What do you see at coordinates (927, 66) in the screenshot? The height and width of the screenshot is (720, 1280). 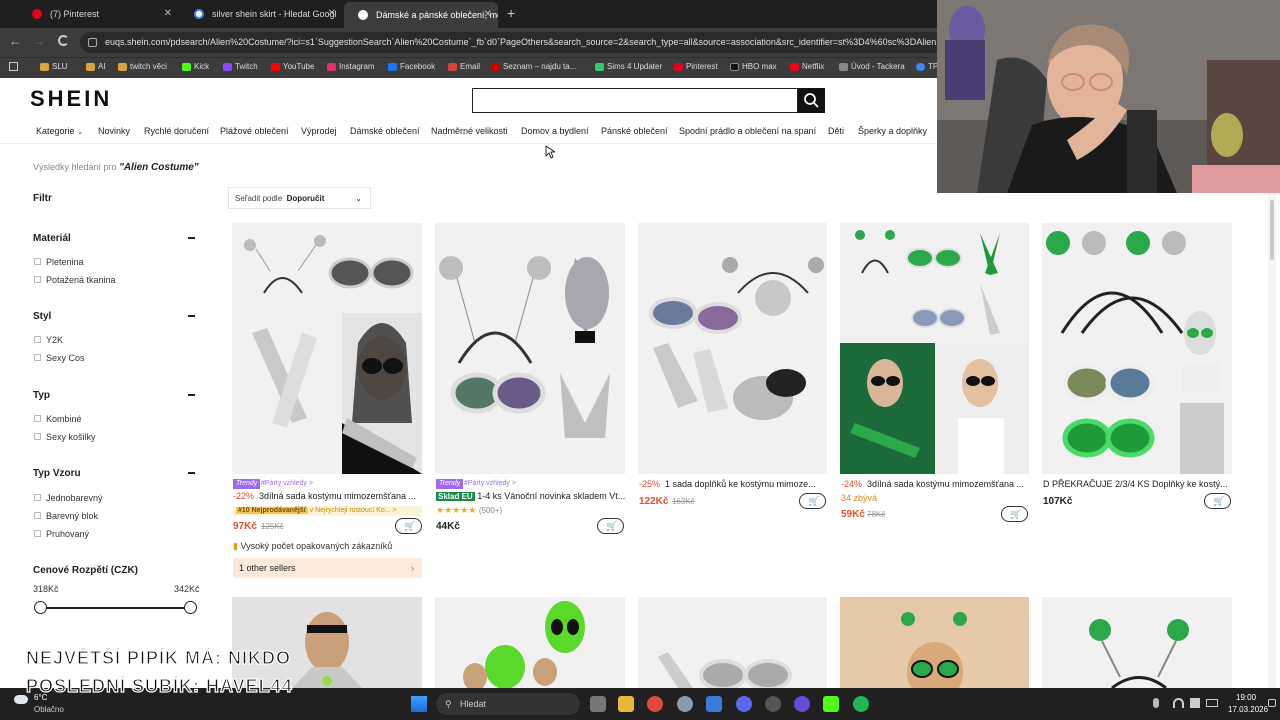 I see `bookmark-tp: TP` at bounding box center [927, 66].